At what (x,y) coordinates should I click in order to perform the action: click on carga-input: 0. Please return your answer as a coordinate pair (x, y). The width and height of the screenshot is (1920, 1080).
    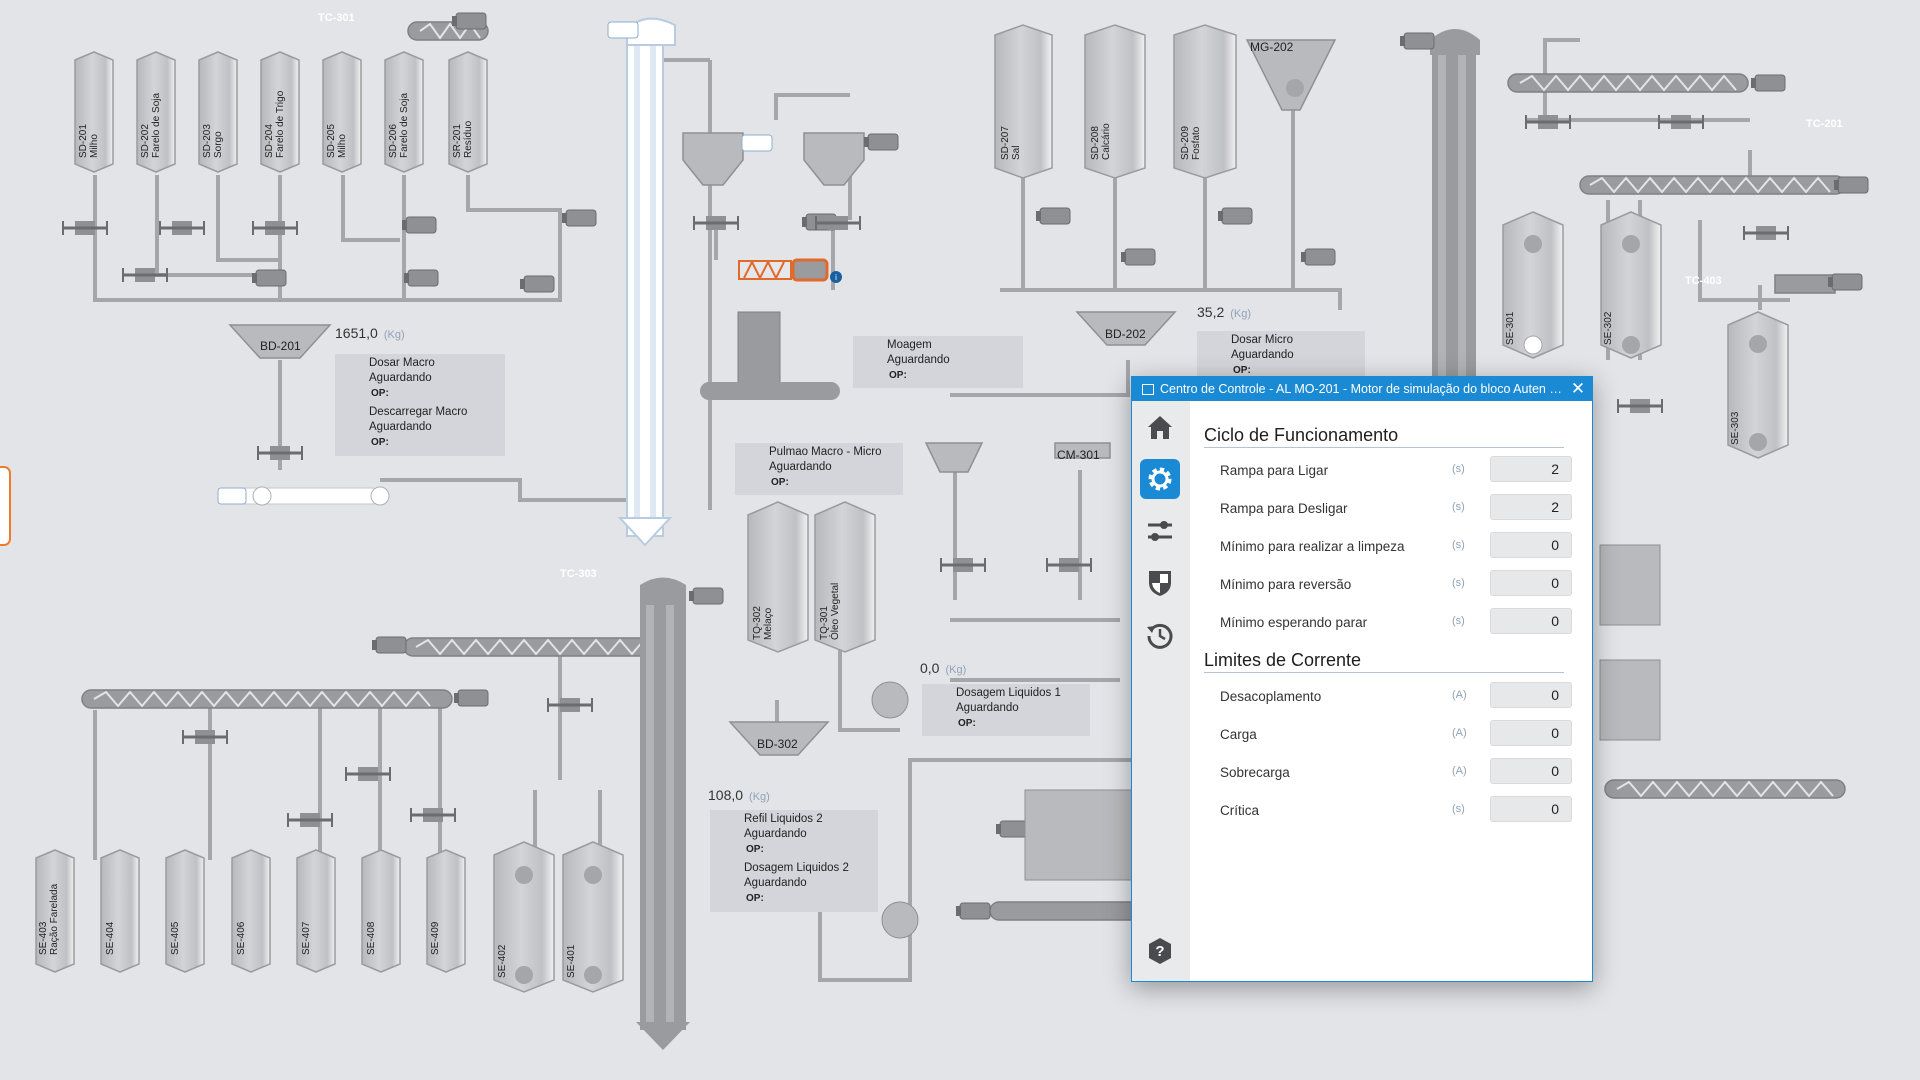
    Looking at the image, I should click on (1531, 733).